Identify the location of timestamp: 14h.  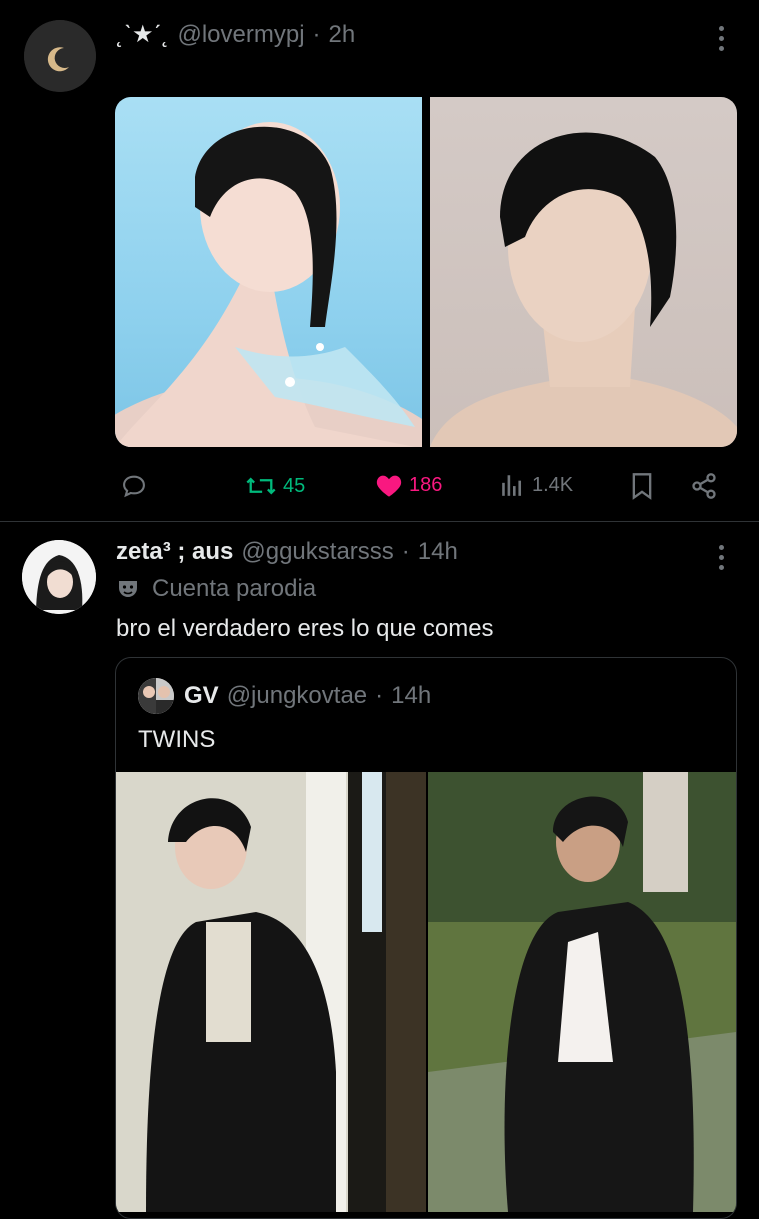
(438, 552).